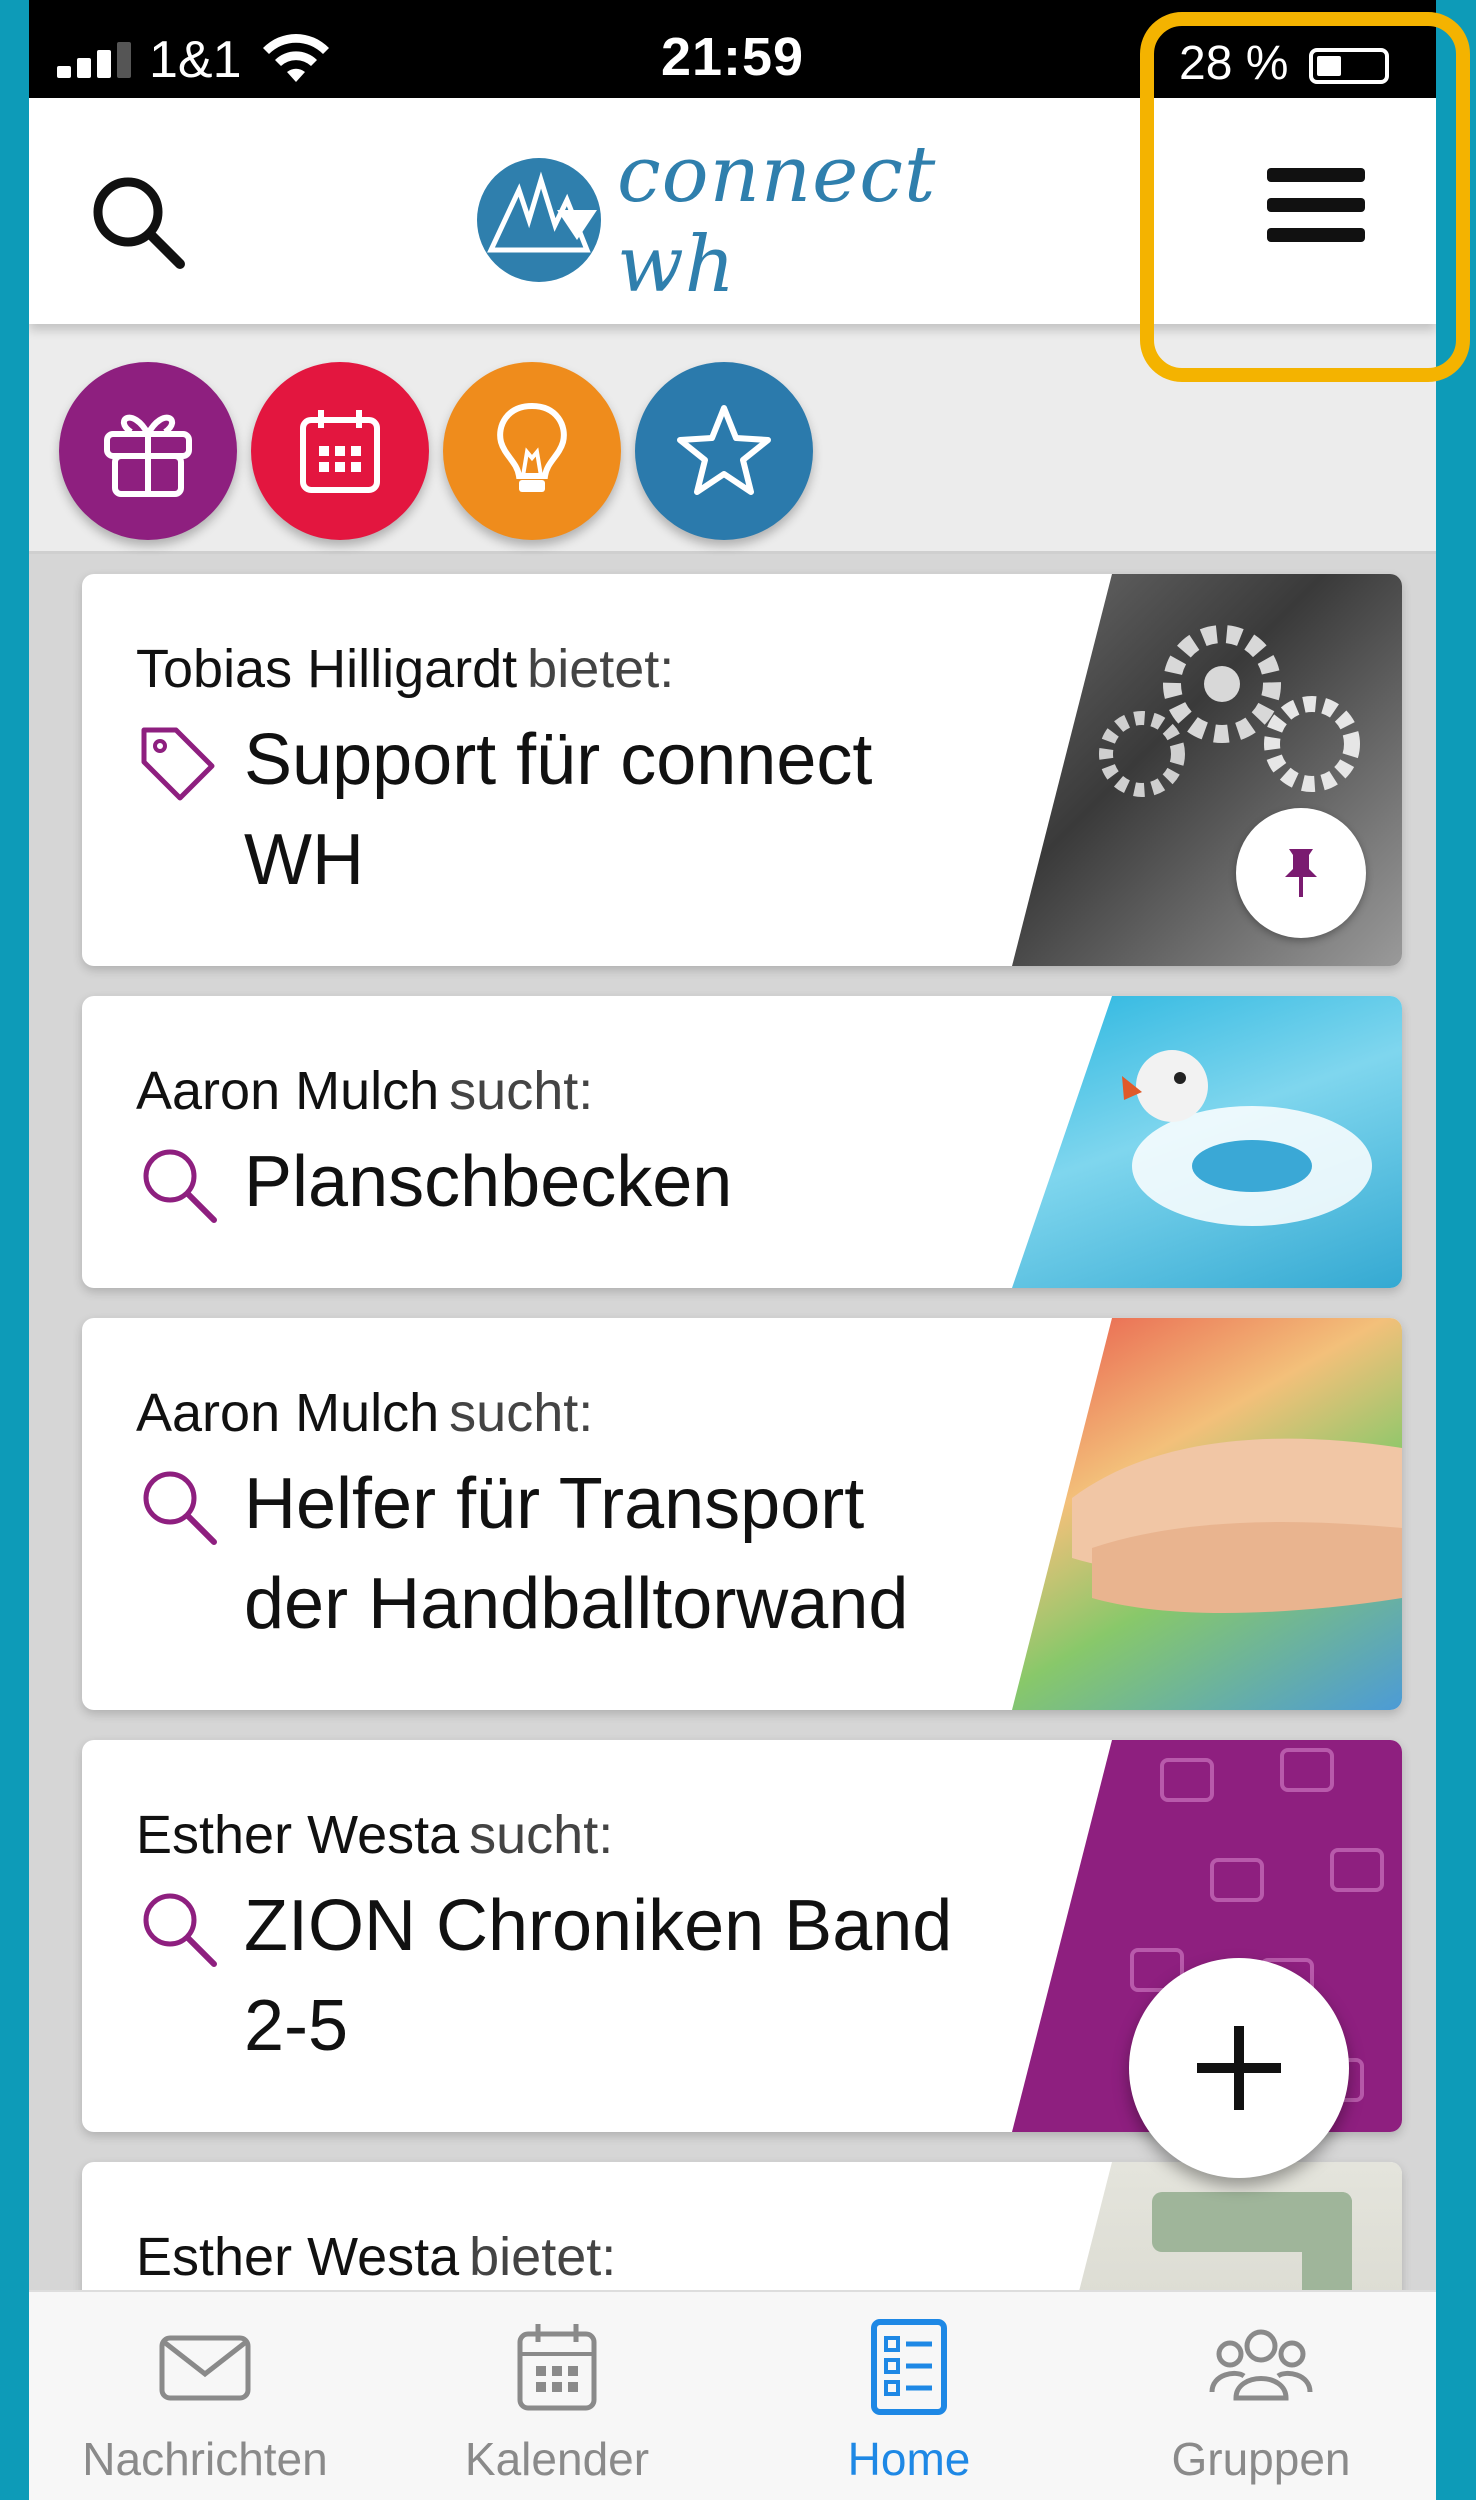 This screenshot has height=2500, width=1476. Describe the element at coordinates (178, 764) in the screenshot. I see `tag-icon` at that location.